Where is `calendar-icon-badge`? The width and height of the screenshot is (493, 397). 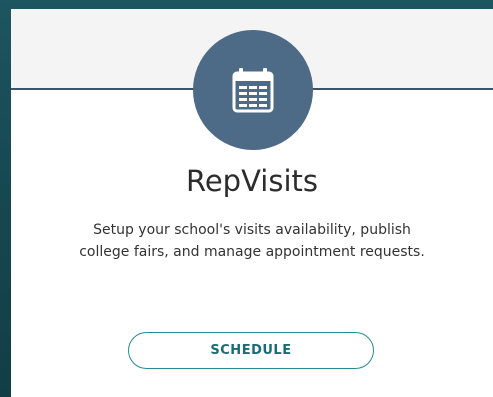 calendar-icon-badge is located at coordinates (253, 90).